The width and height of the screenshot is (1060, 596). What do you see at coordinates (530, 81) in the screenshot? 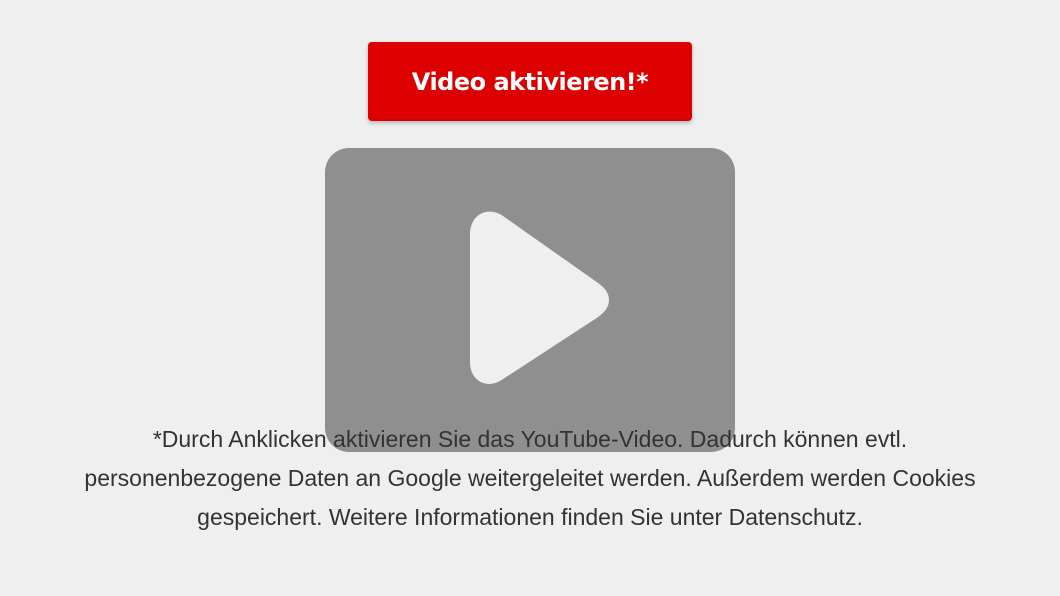
I see `activate-video-button: Video aktivieren!*` at bounding box center [530, 81].